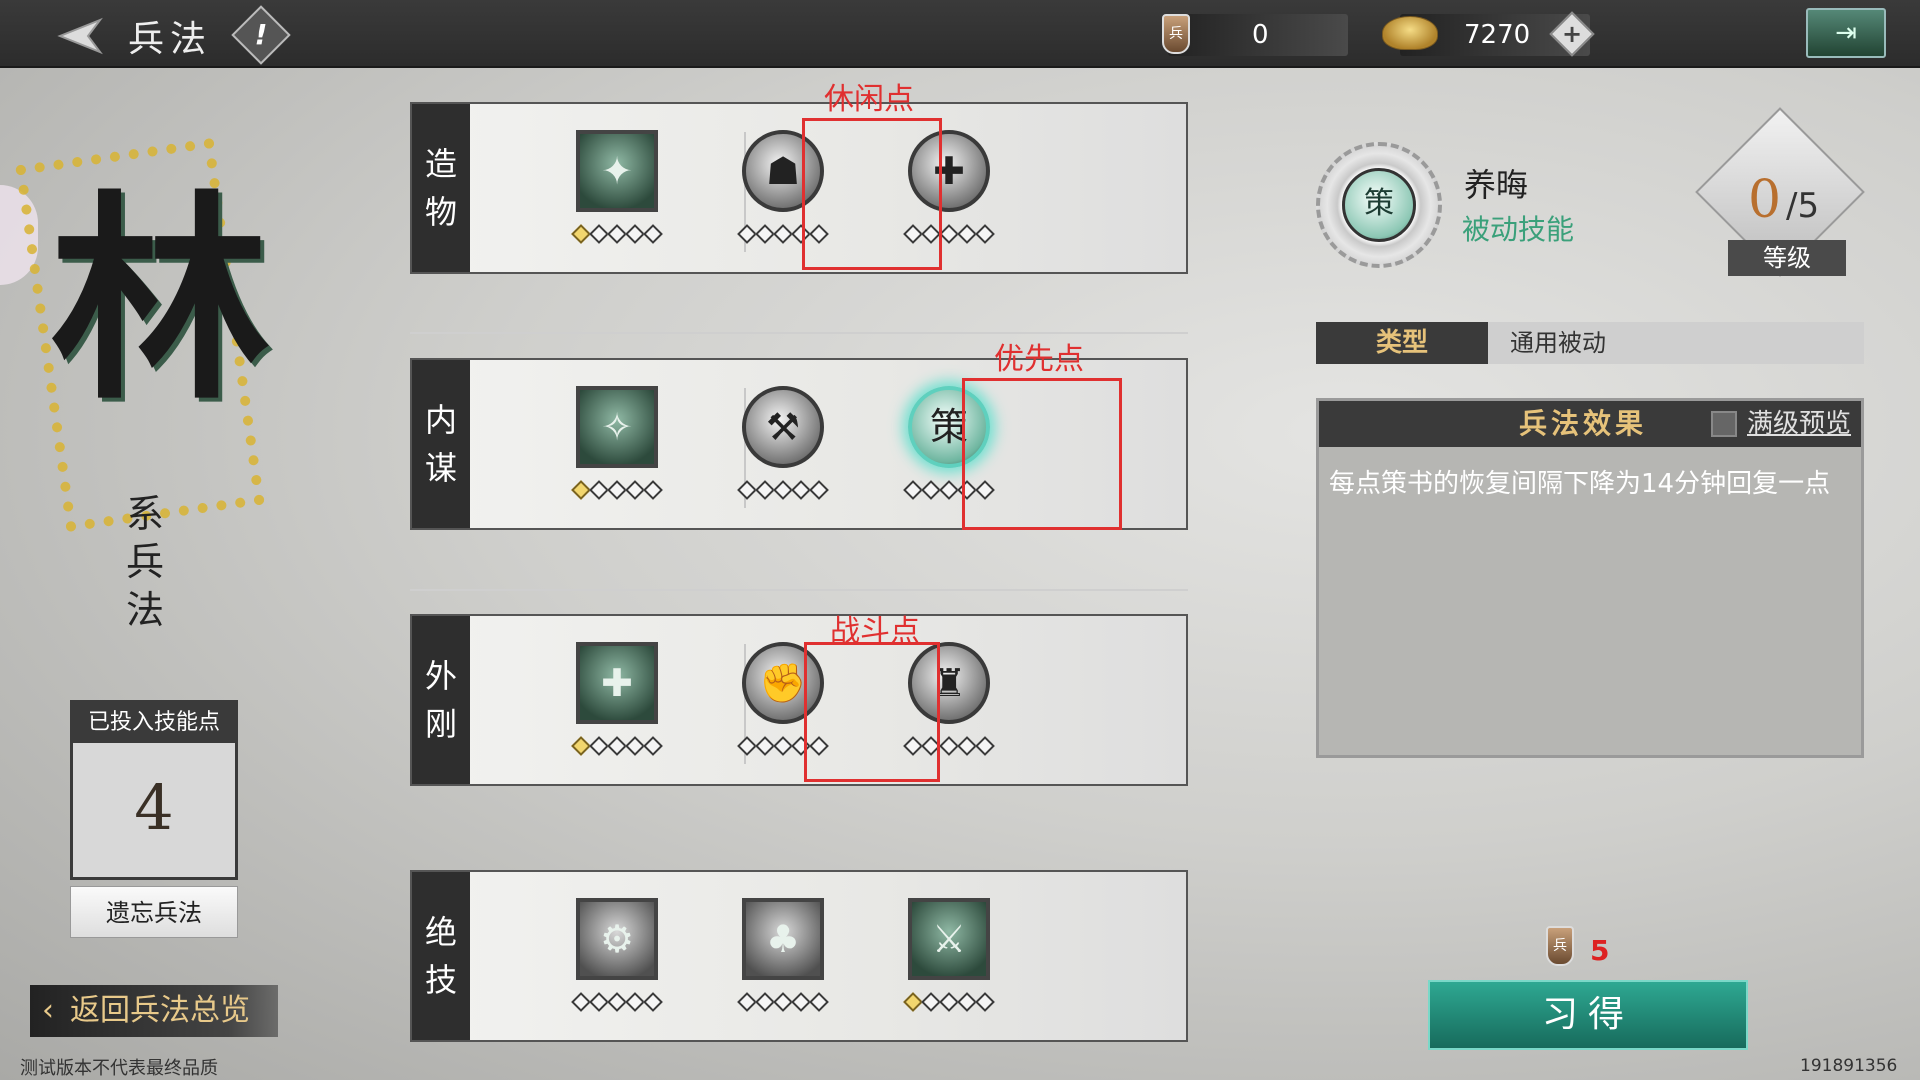  What do you see at coordinates (1846, 33) in the screenshot?
I see `exit-button: ⇥` at bounding box center [1846, 33].